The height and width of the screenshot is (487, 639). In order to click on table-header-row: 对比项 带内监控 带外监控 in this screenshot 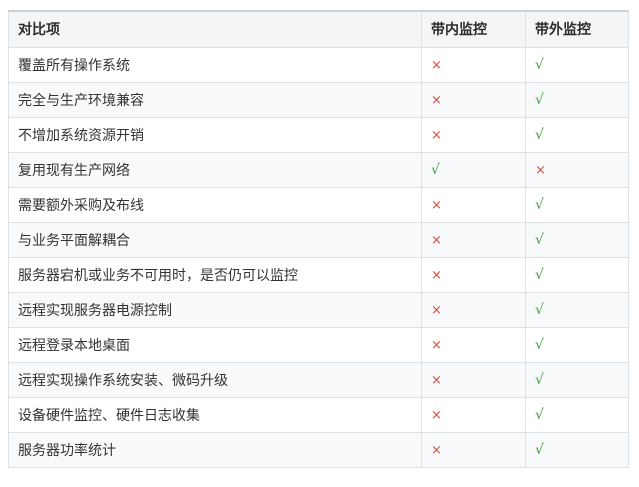, I will do `click(318, 29)`.